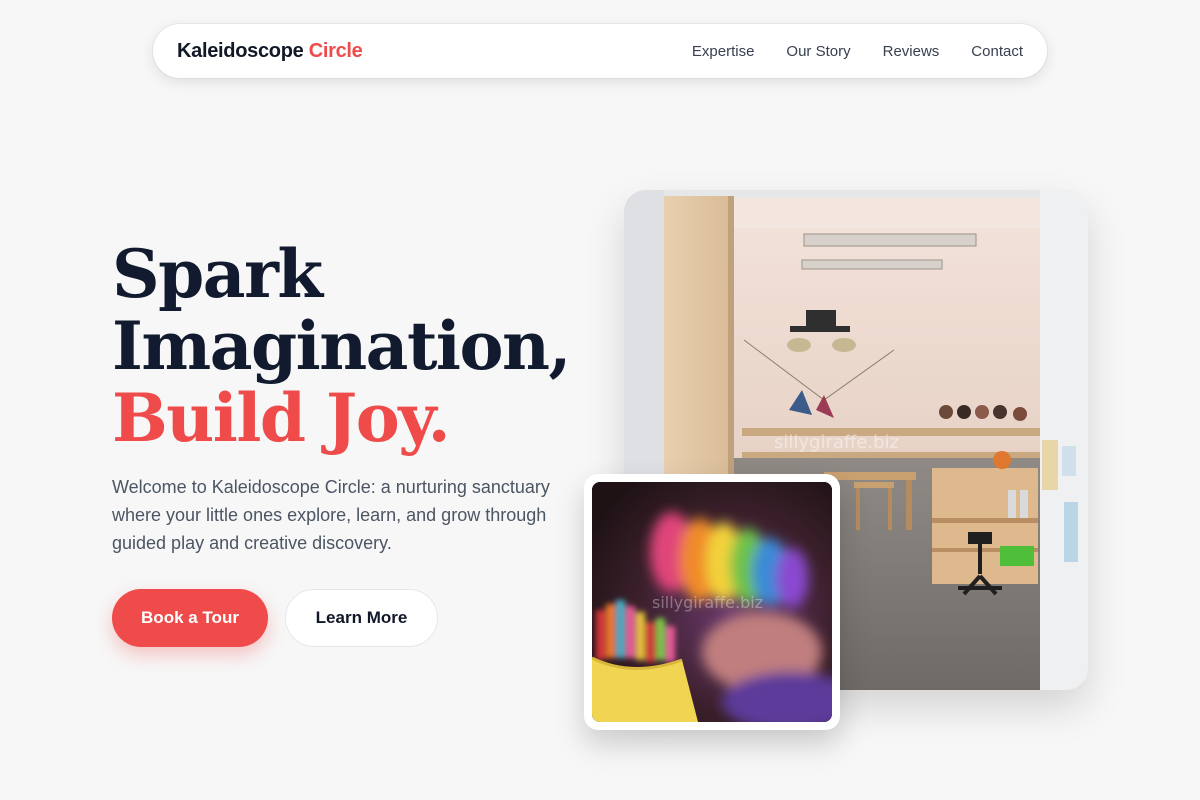  I want to click on hero-title: Spark Imagination, Build Joy., so click(342, 346).